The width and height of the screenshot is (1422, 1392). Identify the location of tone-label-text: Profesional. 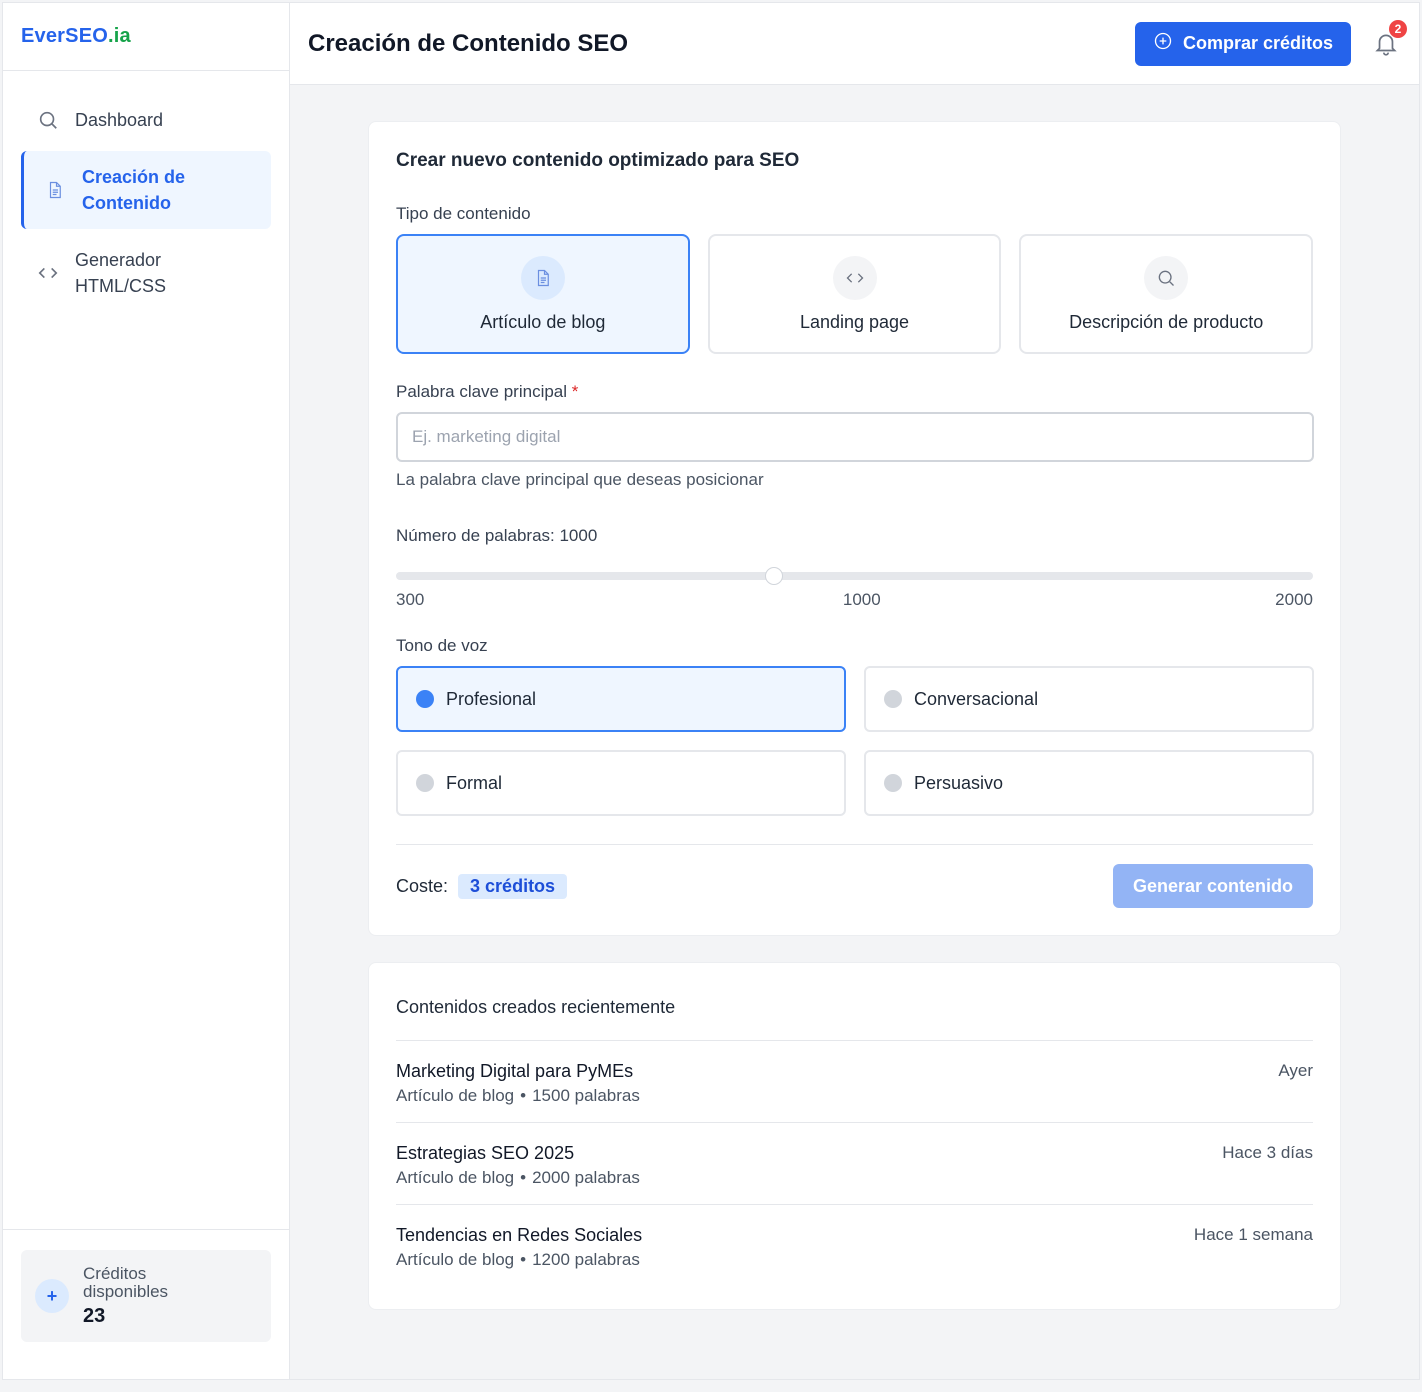
(491, 698).